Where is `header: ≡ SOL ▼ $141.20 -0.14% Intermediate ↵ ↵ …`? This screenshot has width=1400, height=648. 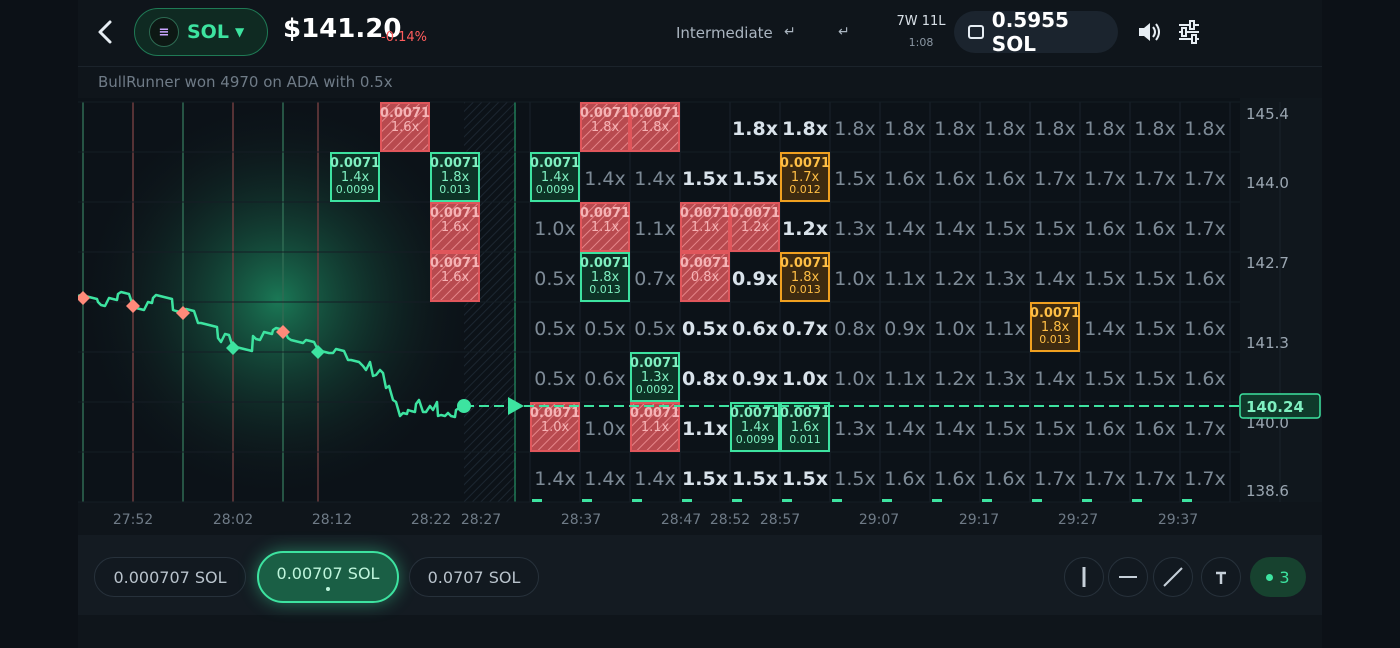 header: ≡ SOL ▼ $141.20 -0.14% Intermediate ↵ ↵ … is located at coordinates (700, 33).